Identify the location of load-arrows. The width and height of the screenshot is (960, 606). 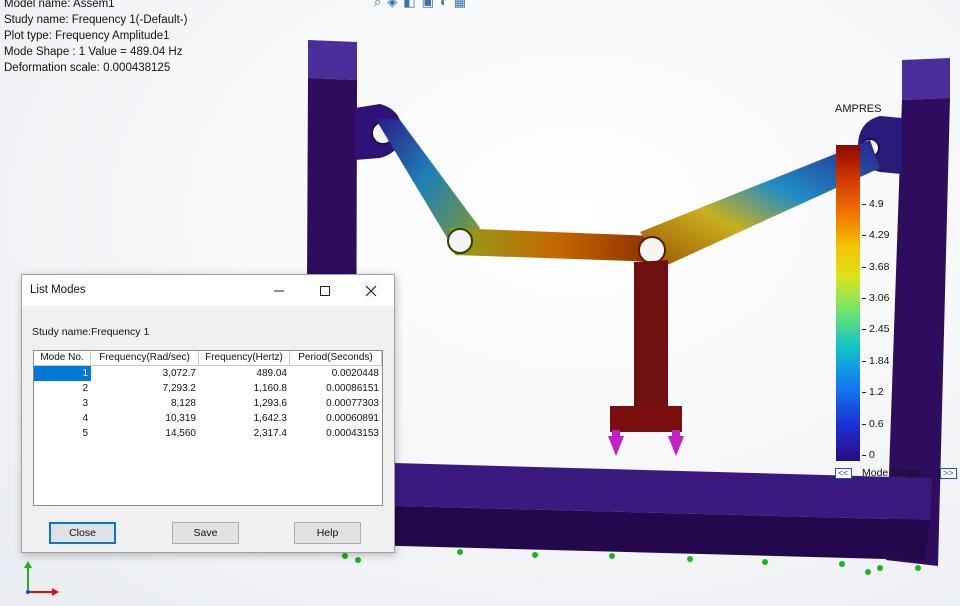
(646, 443).